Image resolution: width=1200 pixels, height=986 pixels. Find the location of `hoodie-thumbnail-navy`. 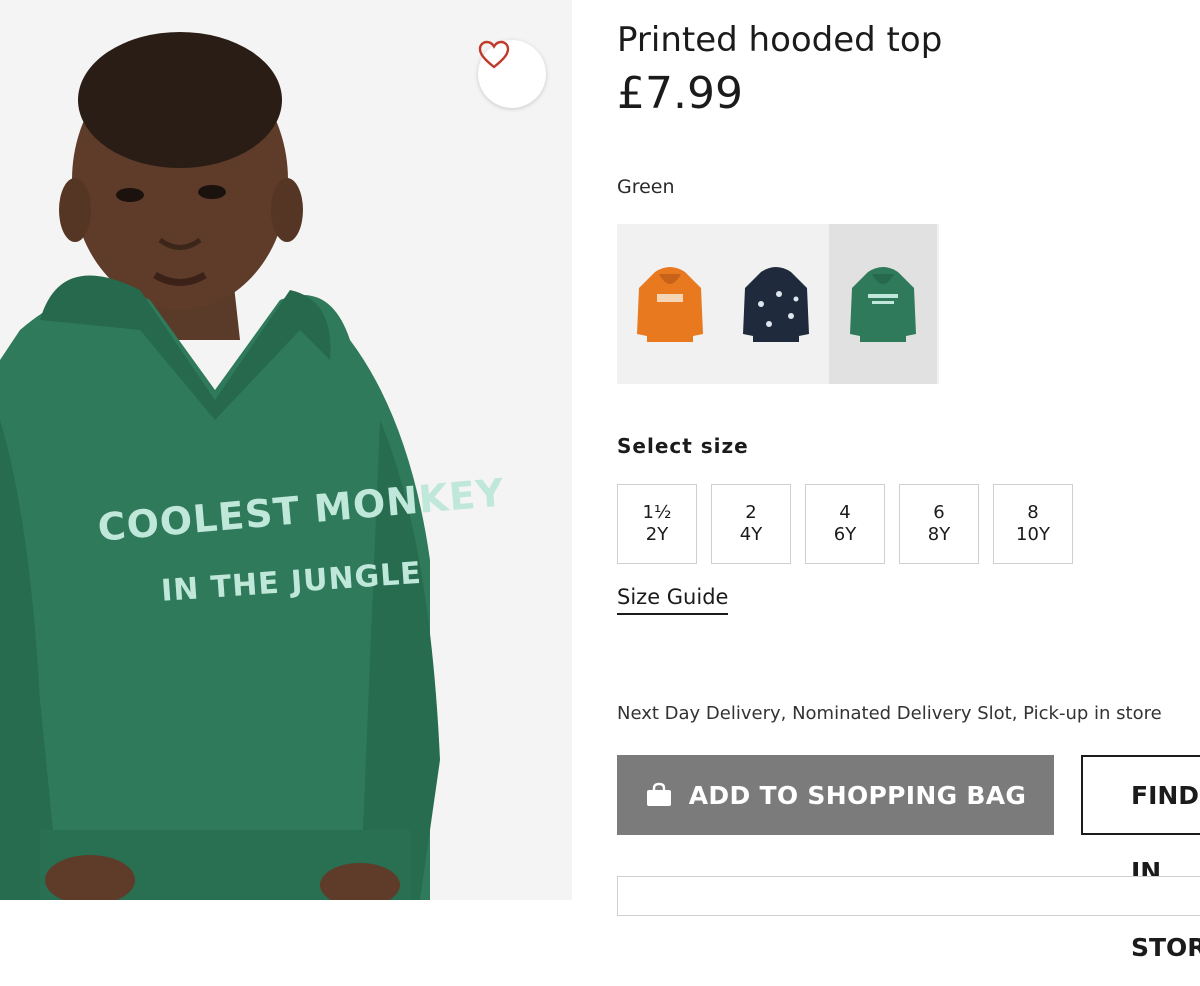

hoodie-thumbnail-navy is located at coordinates (776, 304).